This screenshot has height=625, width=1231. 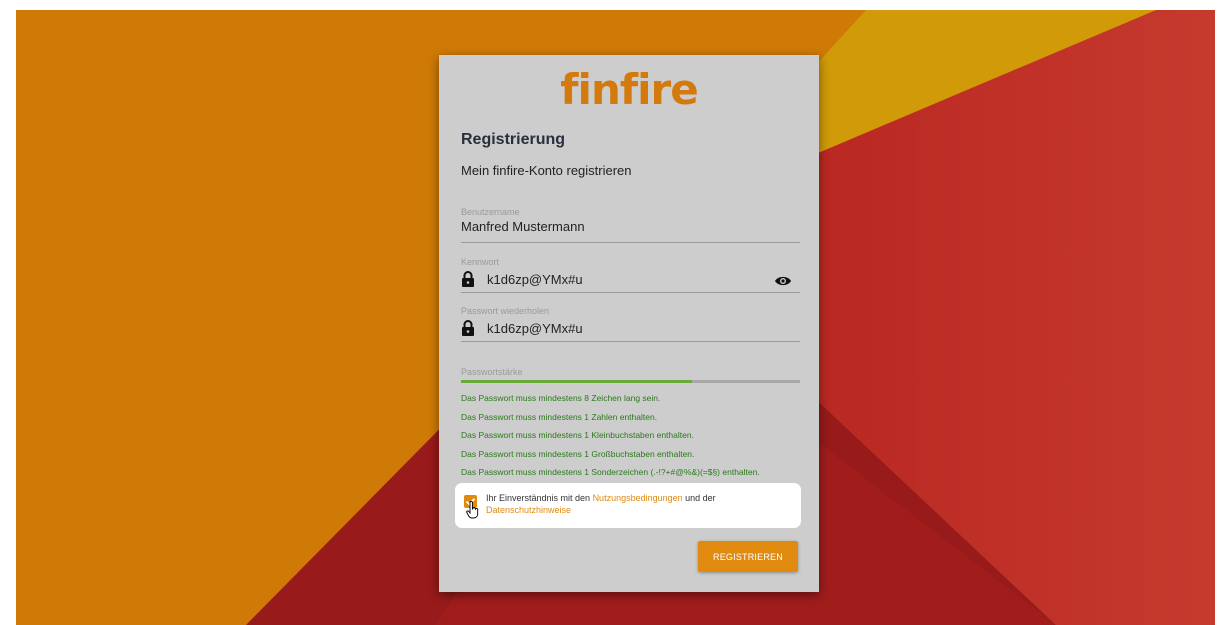 What do you see at coordinates (490, 212) in the screenshot?
I see `username-label: Benutzername` at bounding box center [490, 212].